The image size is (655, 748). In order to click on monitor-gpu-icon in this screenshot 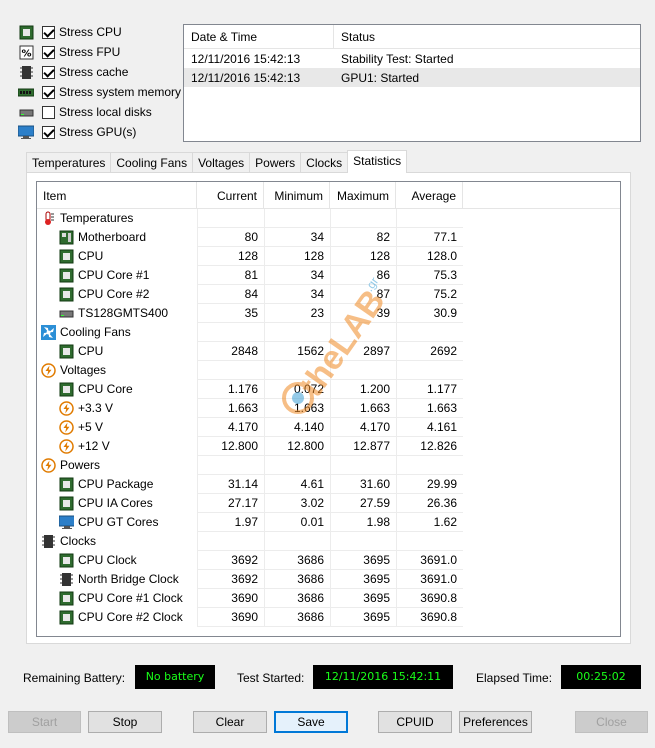, I will do `click(26, 132)`.